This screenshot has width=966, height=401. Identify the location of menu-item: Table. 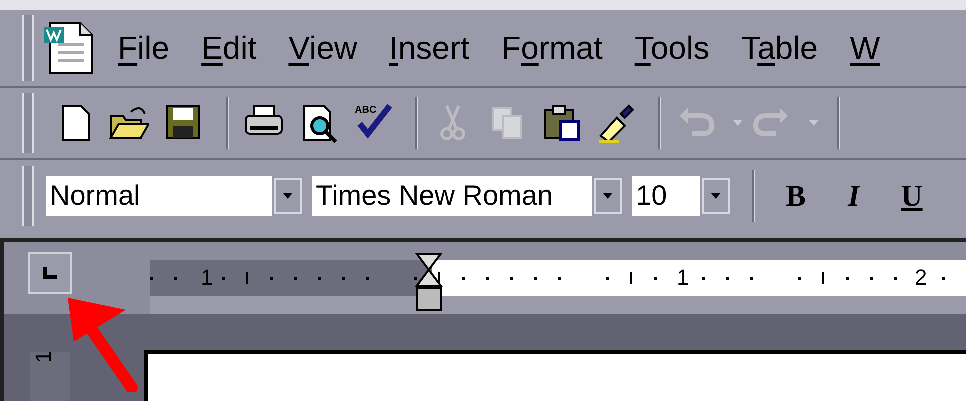
(780, 48).